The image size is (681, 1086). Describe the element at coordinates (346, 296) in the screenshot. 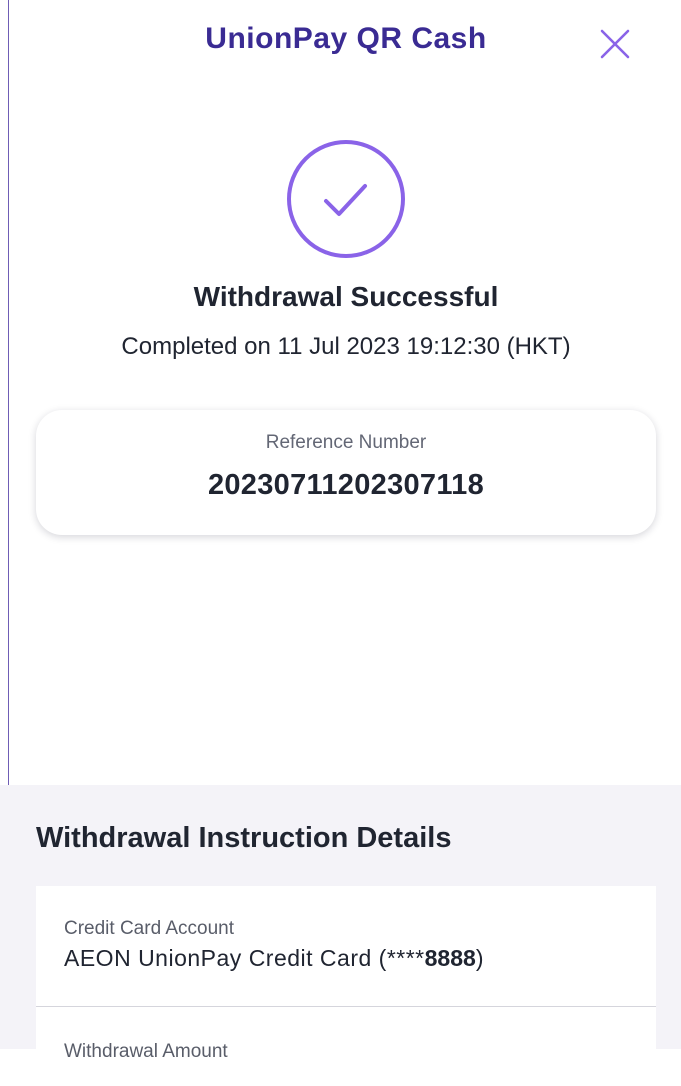

I see `status-title: Withdrawal Successful` at that location.